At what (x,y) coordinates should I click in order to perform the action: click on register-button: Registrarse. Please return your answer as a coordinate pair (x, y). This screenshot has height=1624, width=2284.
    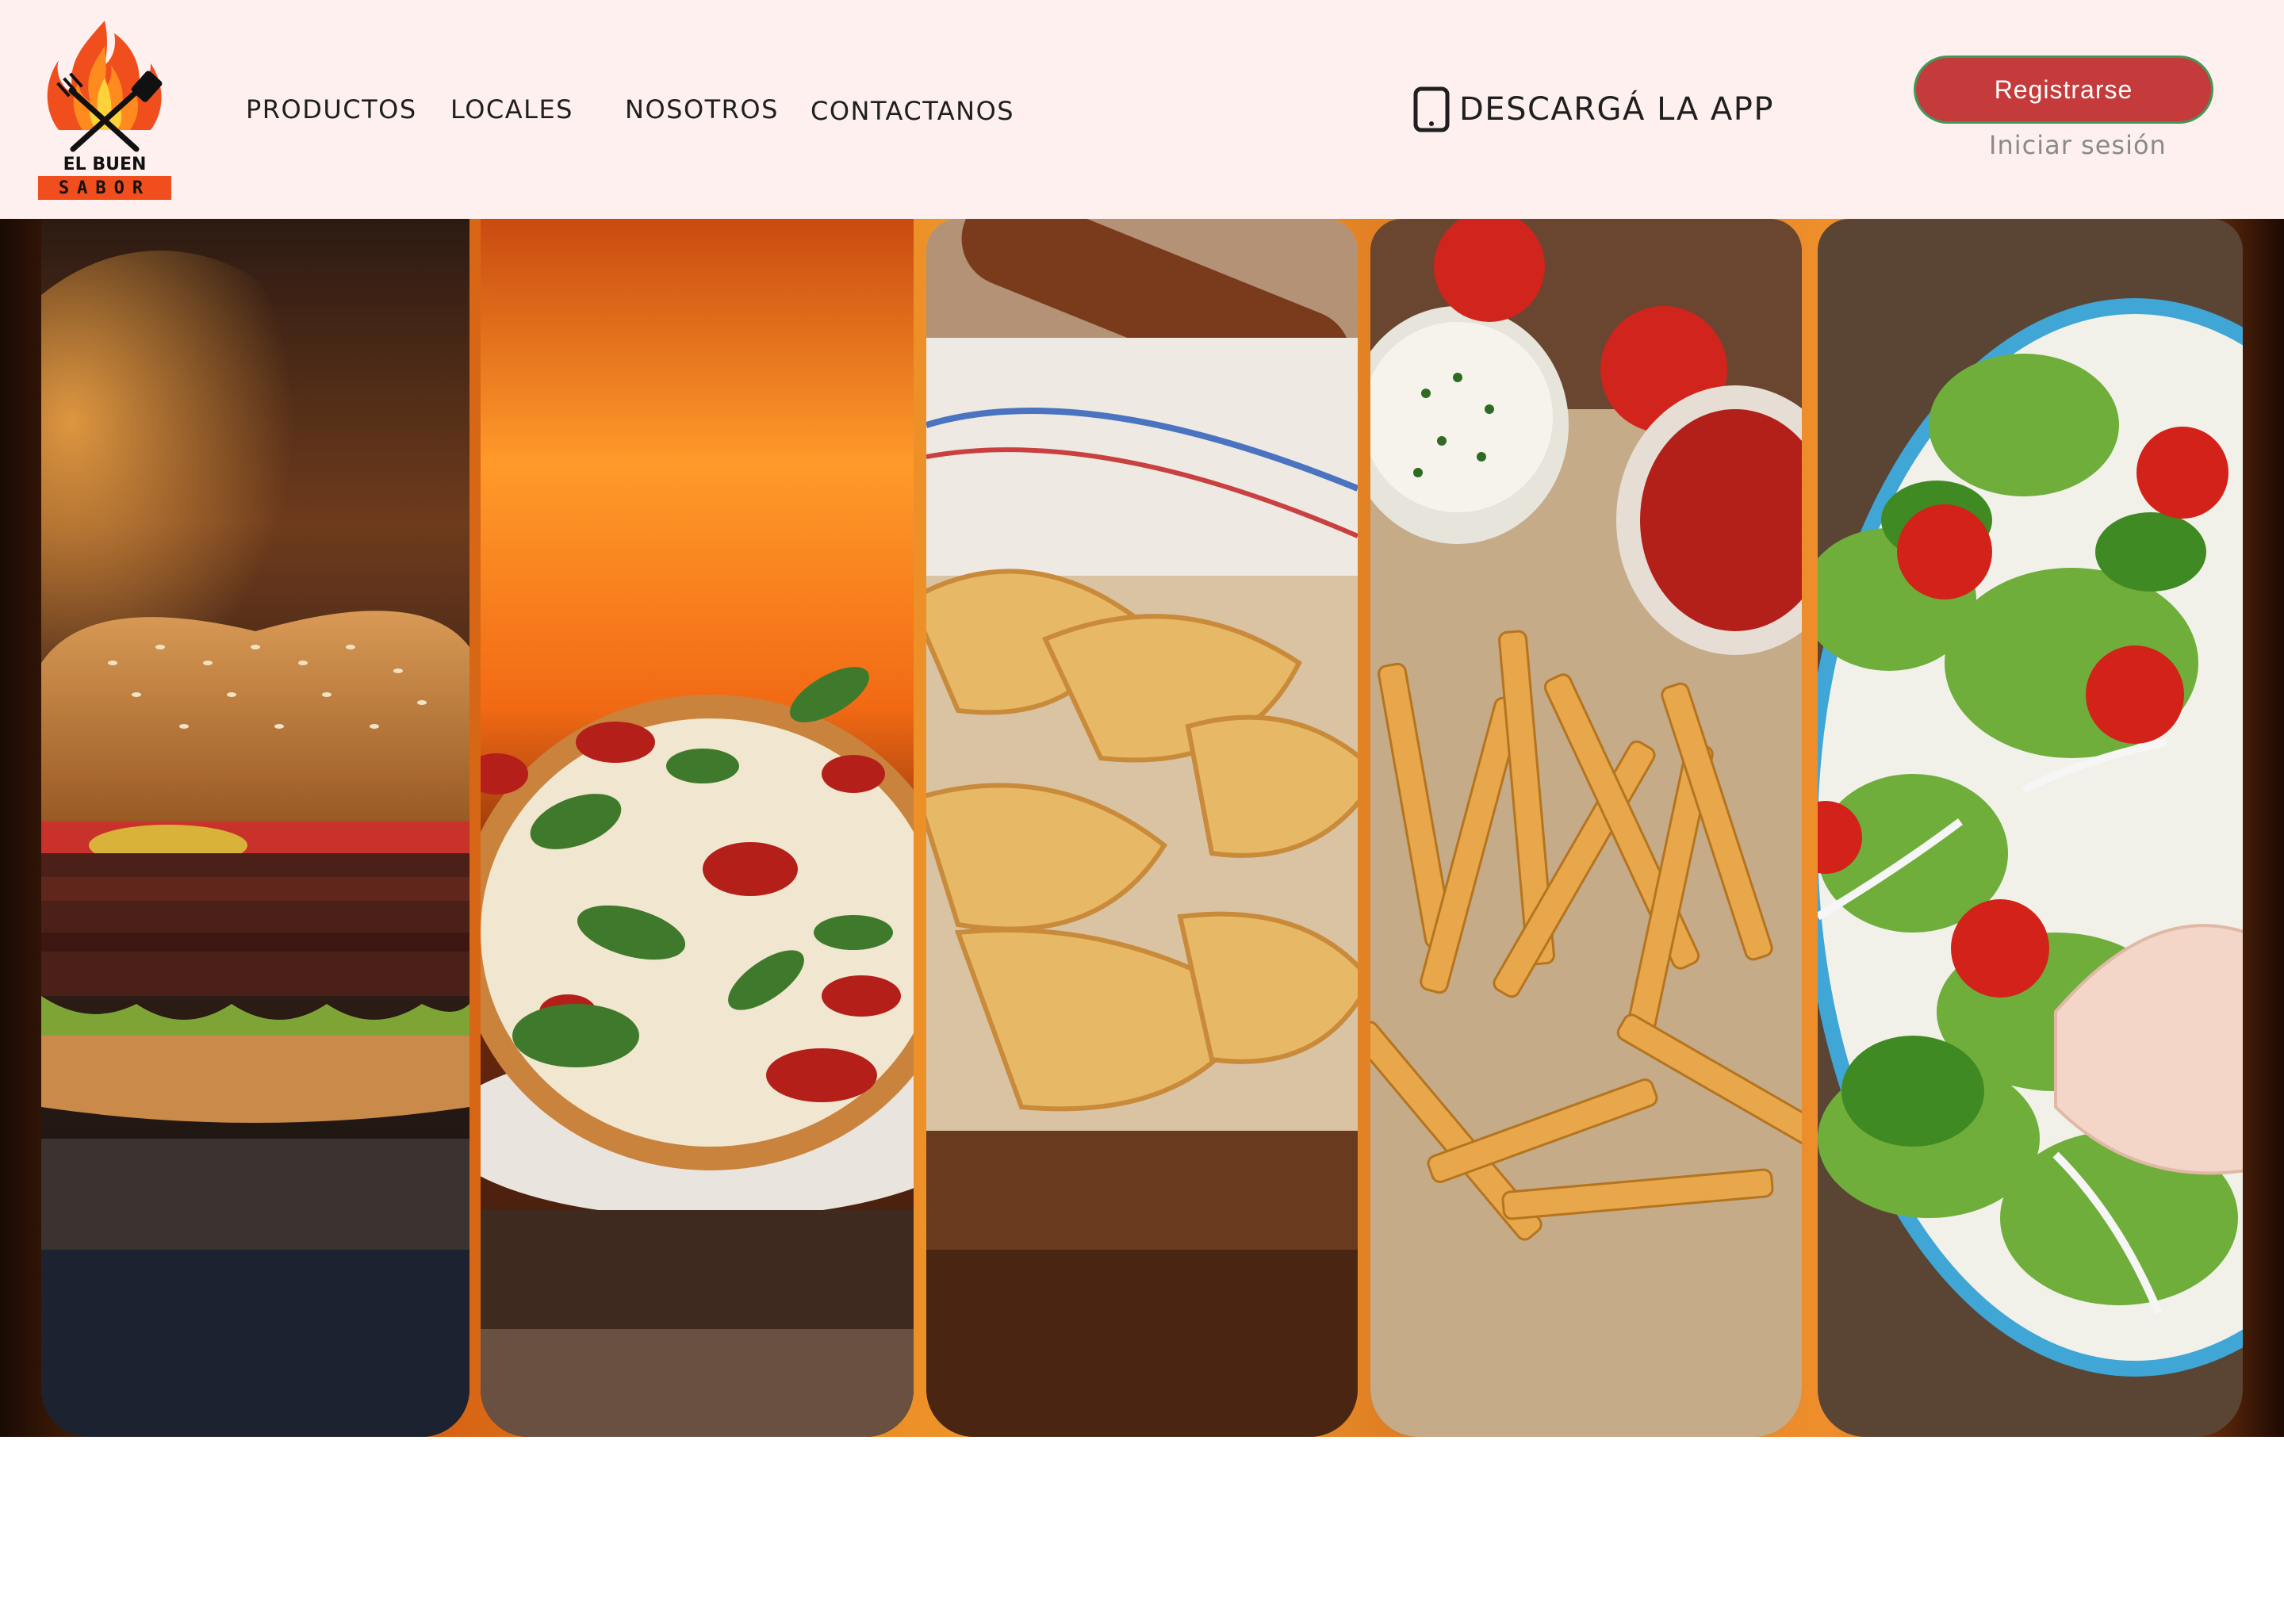
    Looking at the image, I should click on (2063, 90).